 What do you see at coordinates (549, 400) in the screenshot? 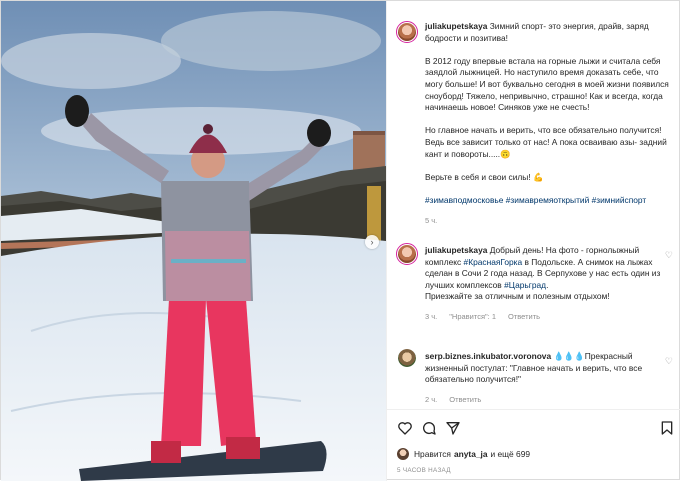
I see `comment-meta: 2 ч. Ответить` at bounding box center [549, 400].